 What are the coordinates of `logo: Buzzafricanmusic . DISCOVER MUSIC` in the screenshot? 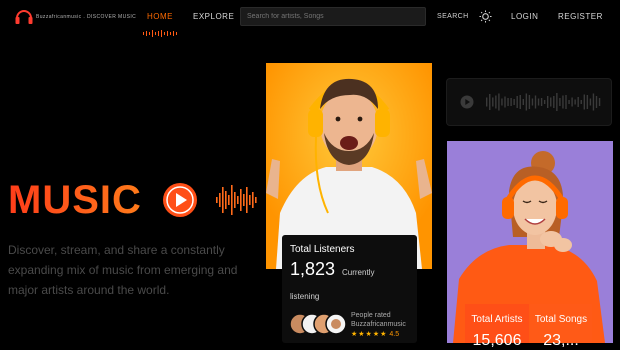 It's located at (75, 17).